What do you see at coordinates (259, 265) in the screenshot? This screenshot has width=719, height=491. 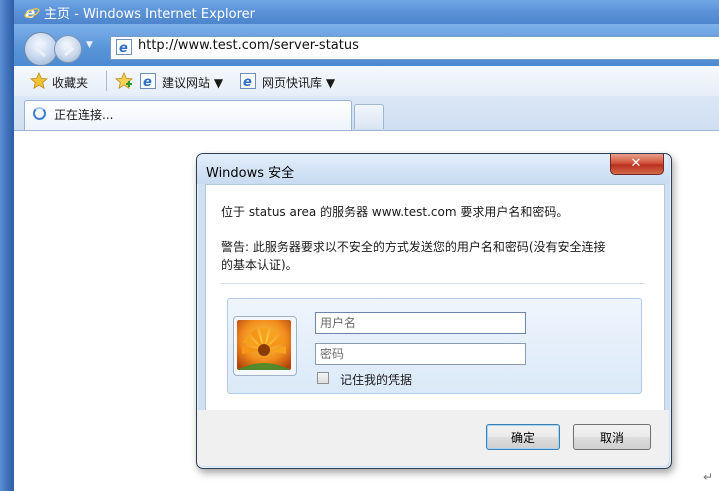 I see `warning-message-line2: 的基本认证)。` at bounding box center [259, 265].